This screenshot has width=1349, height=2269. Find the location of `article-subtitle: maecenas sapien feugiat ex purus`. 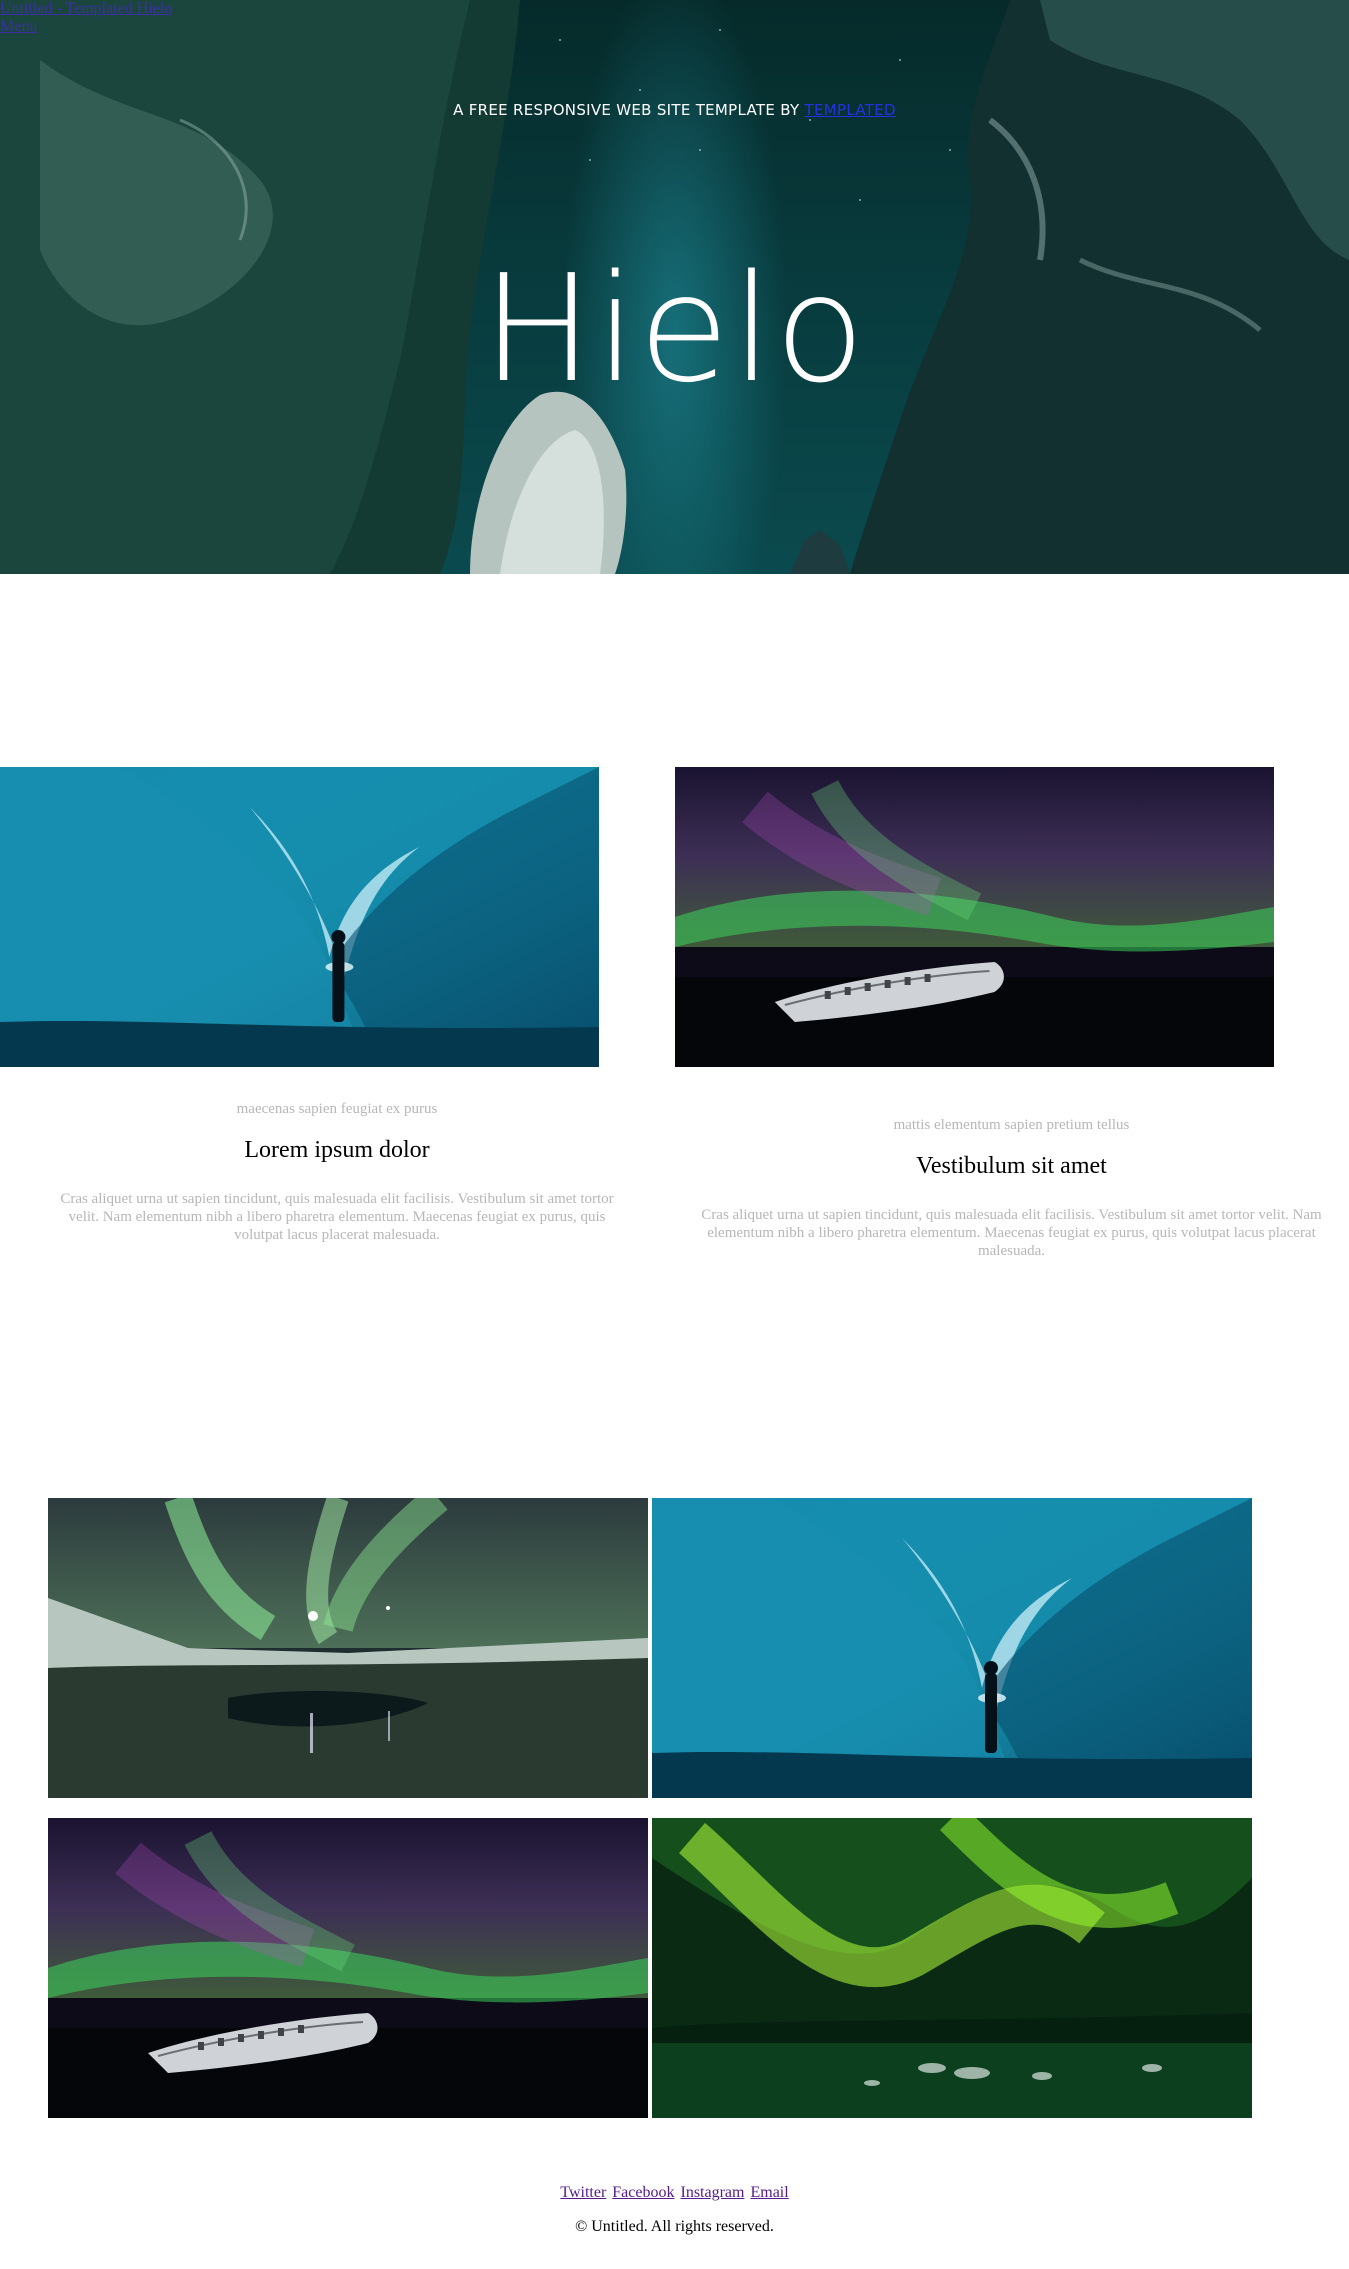

article-subtitle: maecenas sapien feugiat ex purus is located at coordinates (337, 1109).